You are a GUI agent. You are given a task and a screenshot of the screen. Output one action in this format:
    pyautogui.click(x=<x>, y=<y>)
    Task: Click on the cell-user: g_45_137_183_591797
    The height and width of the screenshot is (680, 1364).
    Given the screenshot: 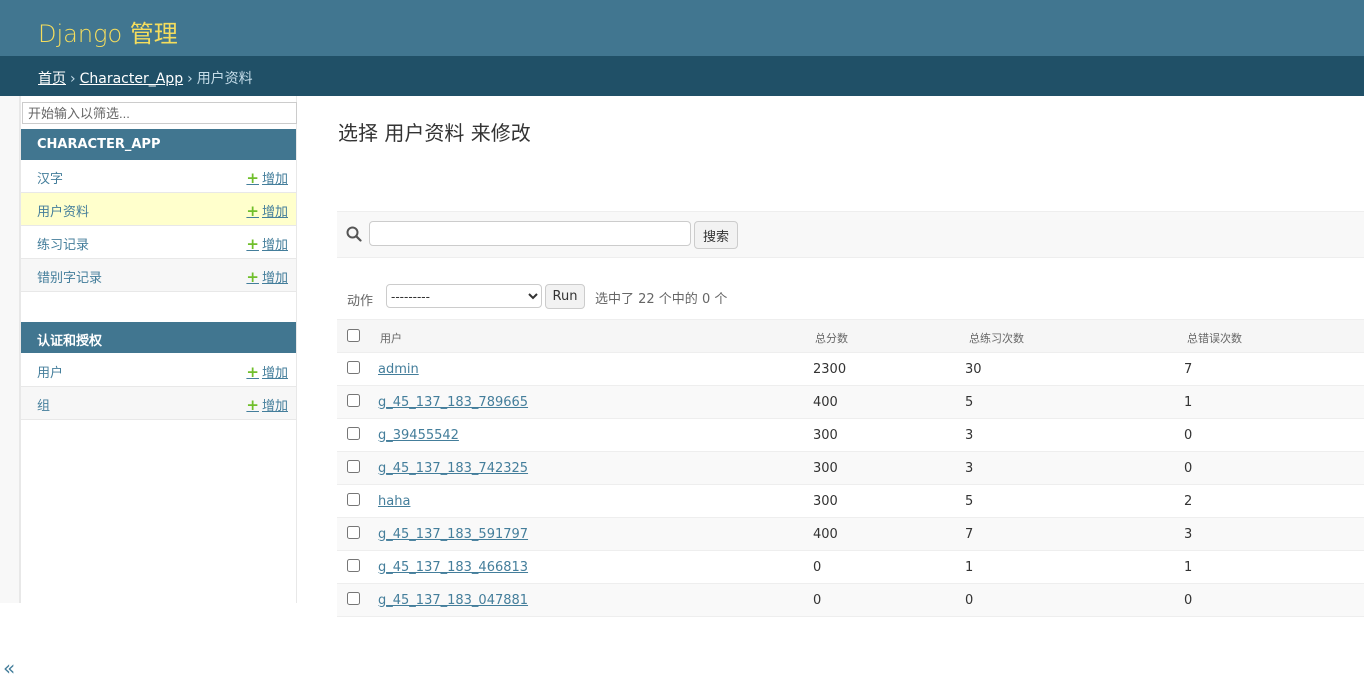 What is the action you would take?
    pyautogui.click(x=453, y=534)
    